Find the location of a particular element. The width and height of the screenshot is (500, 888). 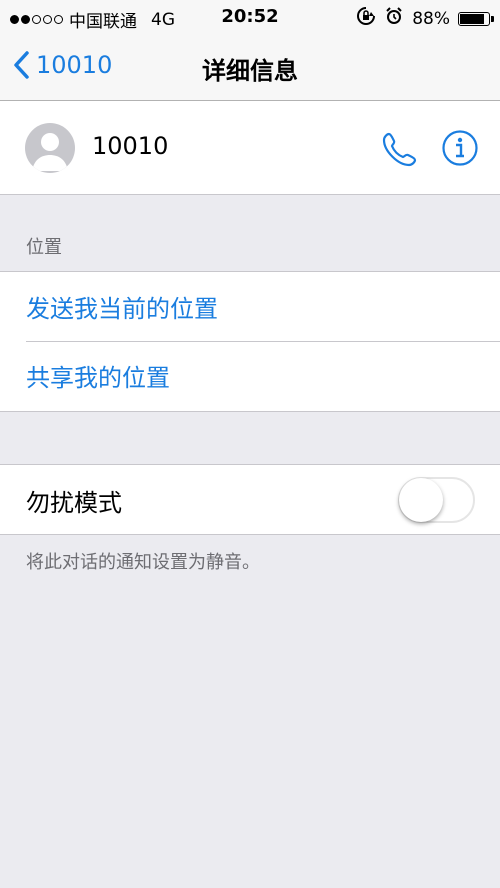

alarm-icon is located at coordinates (394, 18).